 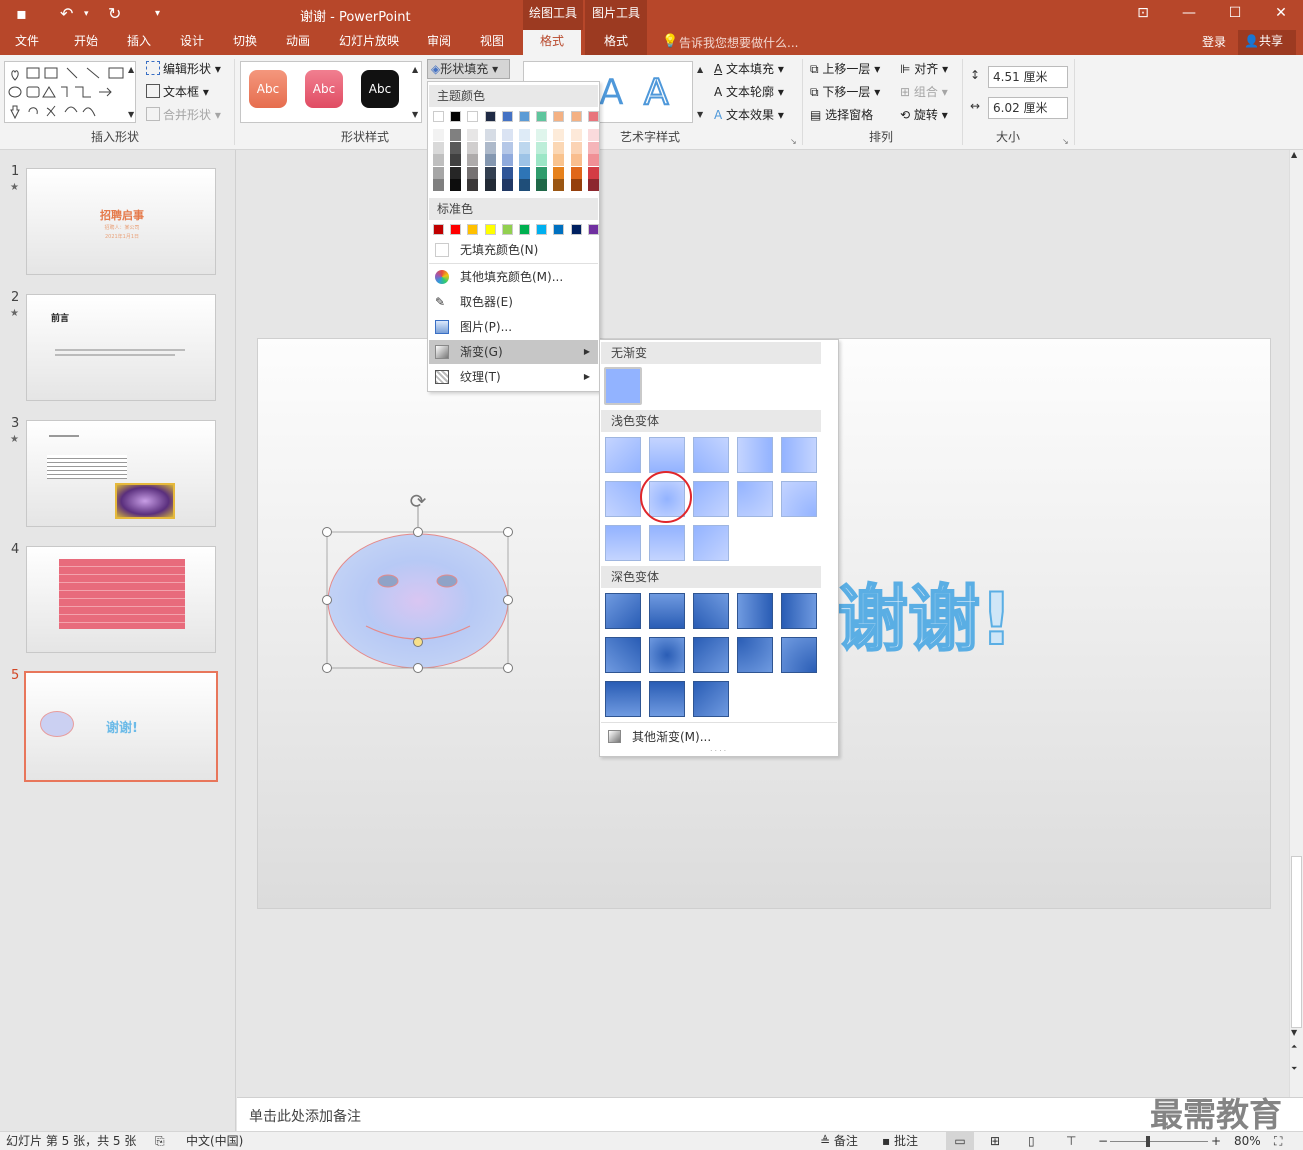 I want to click on close-icon: ✕, so click(x=1280, y=15).